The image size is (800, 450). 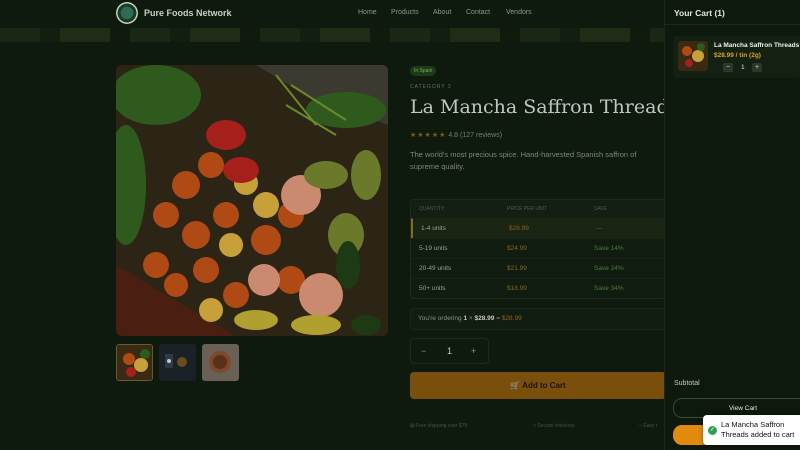 I want to click on nav-home: Home, so click(x=367, y=12).